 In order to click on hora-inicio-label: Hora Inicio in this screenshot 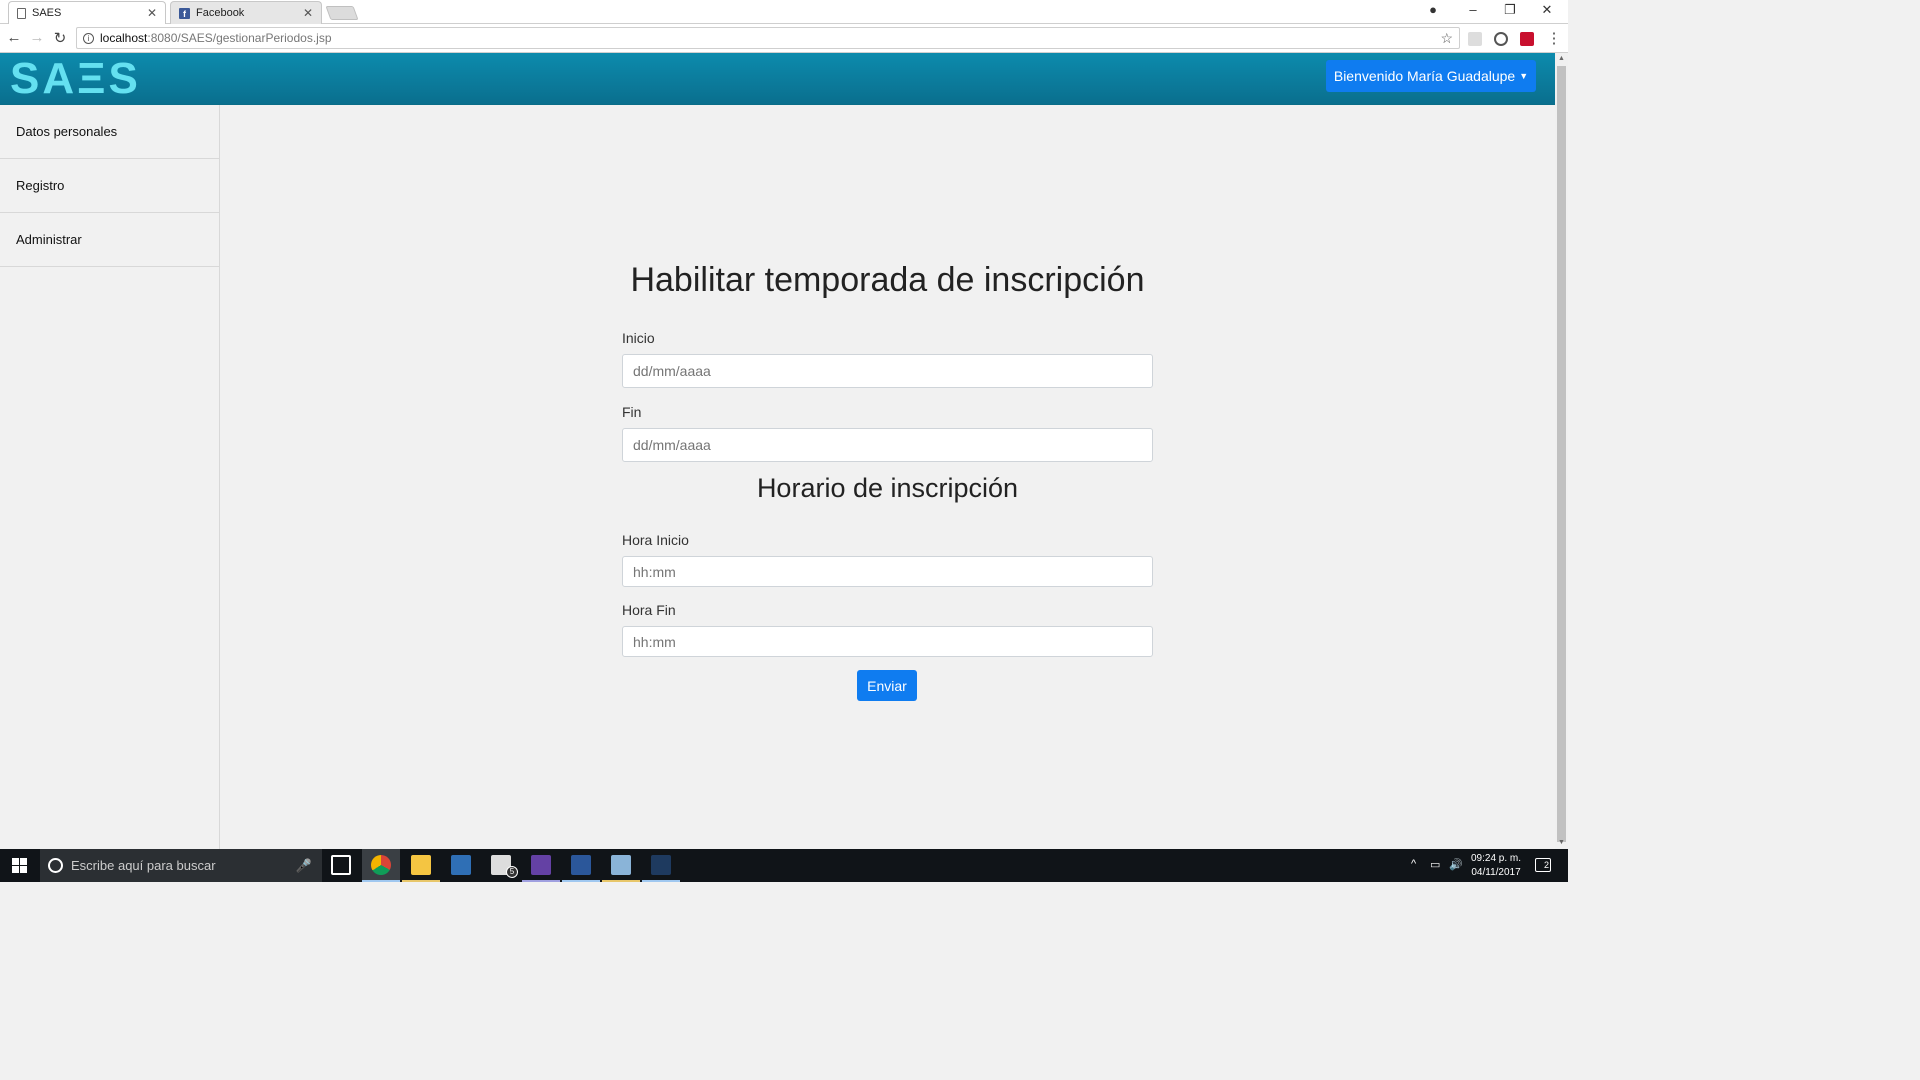, I will do `click(655, 540)`.